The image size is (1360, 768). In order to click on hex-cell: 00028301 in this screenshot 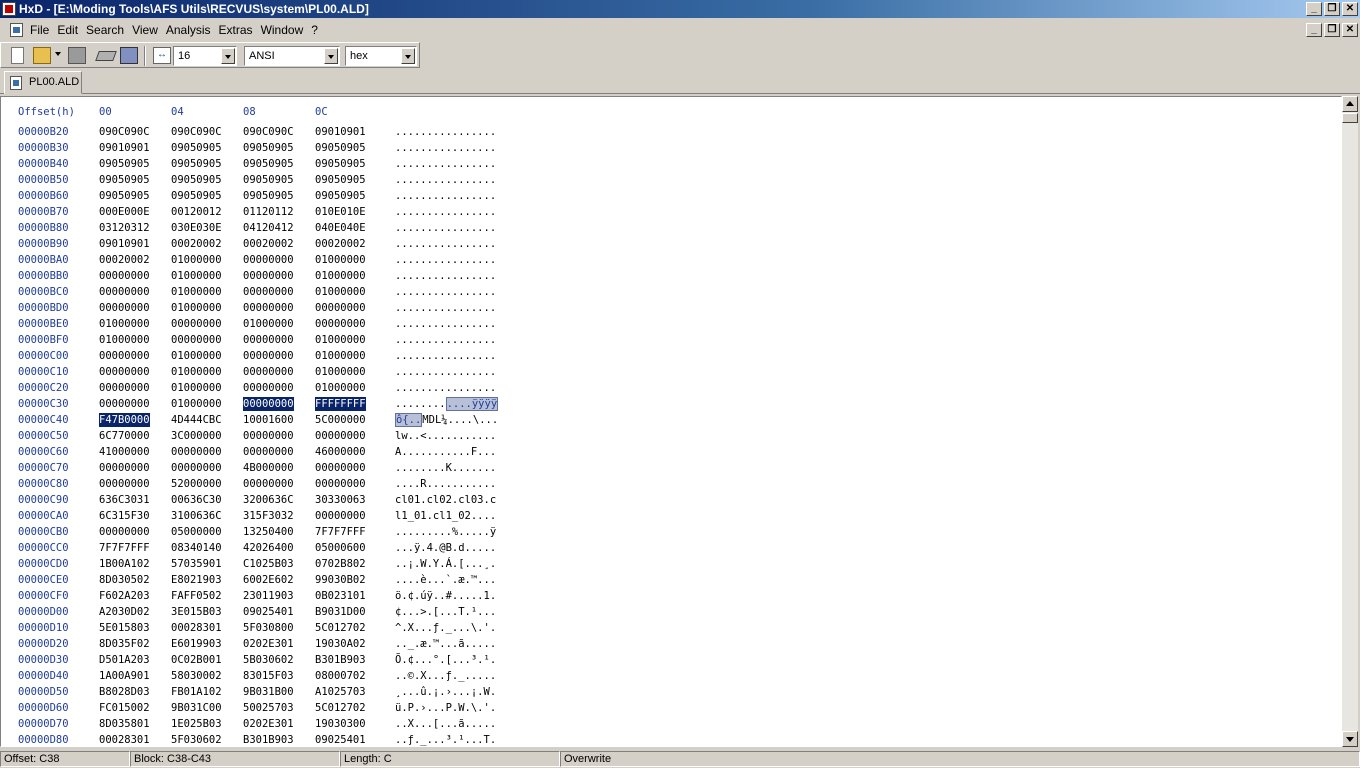, I will do `click(124, 739)`.